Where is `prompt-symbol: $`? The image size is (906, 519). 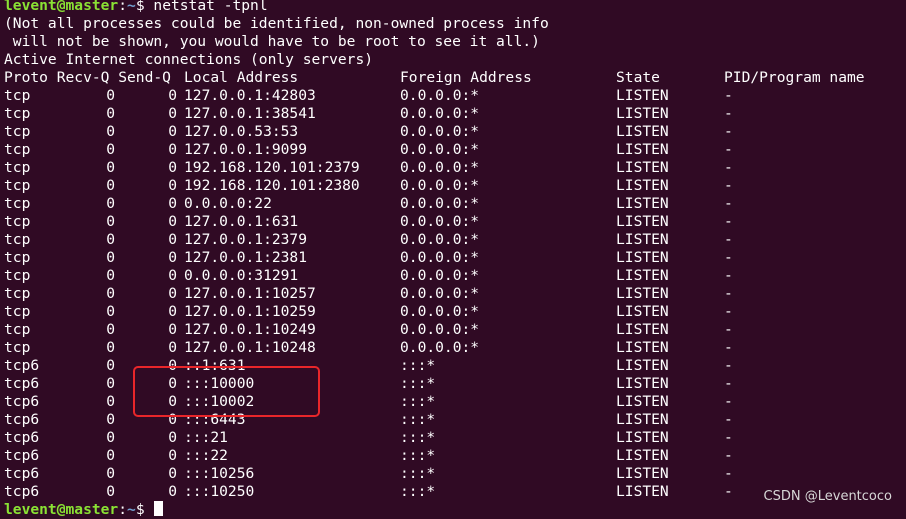 prompt-symbol: $ is located at coordinates (144, 7).